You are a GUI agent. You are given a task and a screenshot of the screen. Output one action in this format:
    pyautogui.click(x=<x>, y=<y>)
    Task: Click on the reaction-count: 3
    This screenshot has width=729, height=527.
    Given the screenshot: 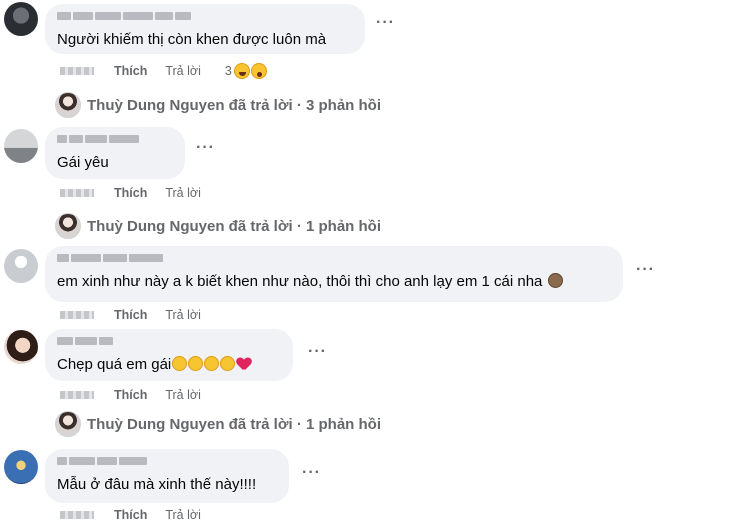 What is the action you would take?
    pyautogui.click(x=228, y=71)
    